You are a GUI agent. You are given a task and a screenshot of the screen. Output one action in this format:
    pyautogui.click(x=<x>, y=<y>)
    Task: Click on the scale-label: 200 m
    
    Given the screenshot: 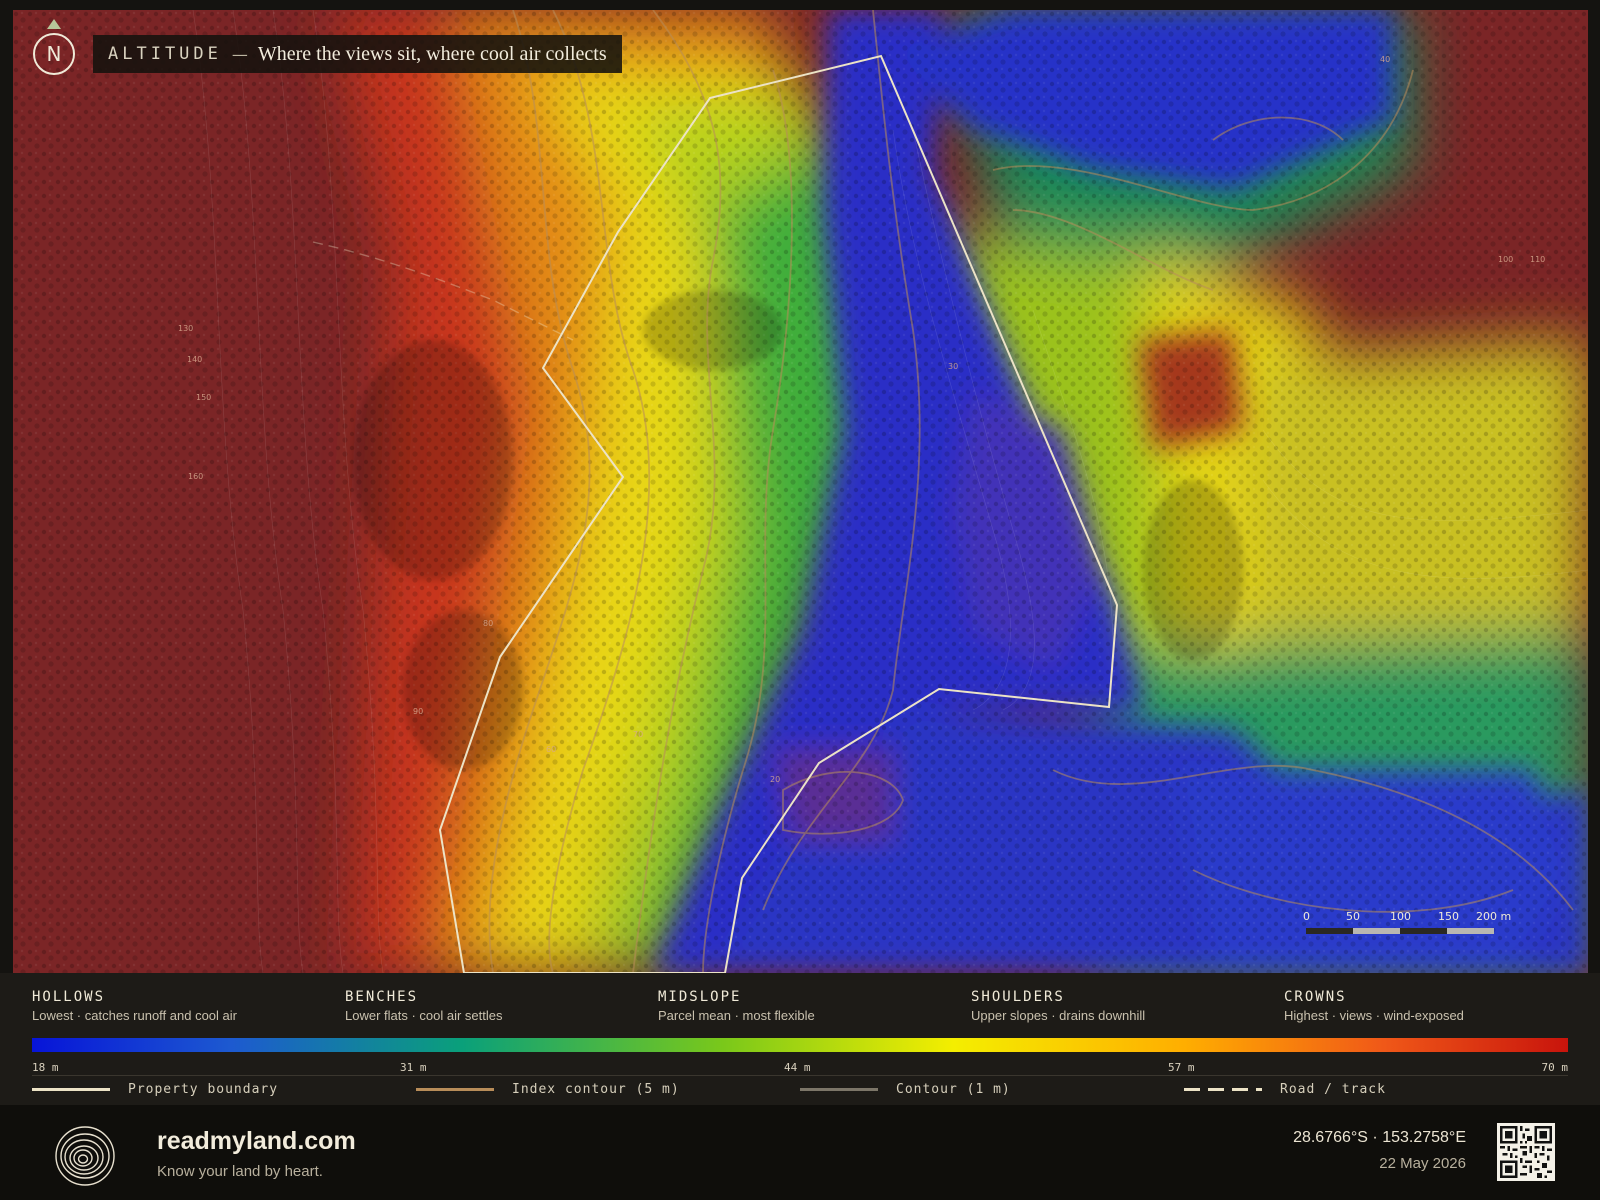 What is the action you would take?
    pyautogui.click(x=1494, y=916)
    